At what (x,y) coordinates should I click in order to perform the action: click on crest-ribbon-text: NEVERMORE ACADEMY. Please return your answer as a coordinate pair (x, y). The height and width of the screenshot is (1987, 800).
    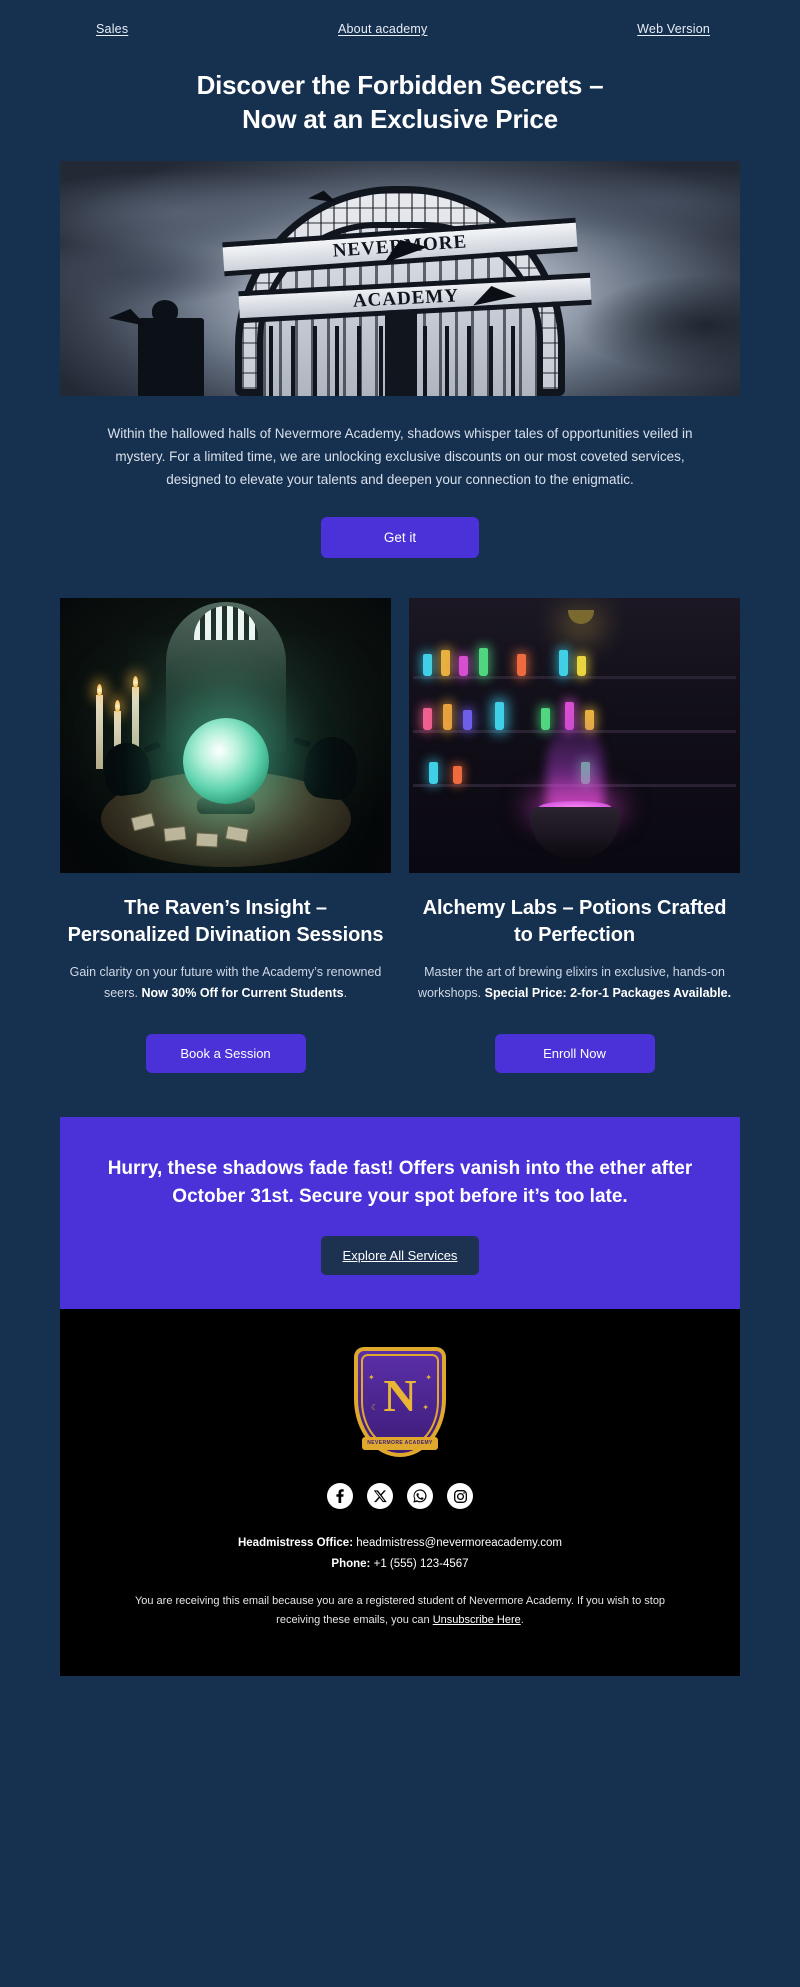
    Looking at the image, I should click on (400, 1443).